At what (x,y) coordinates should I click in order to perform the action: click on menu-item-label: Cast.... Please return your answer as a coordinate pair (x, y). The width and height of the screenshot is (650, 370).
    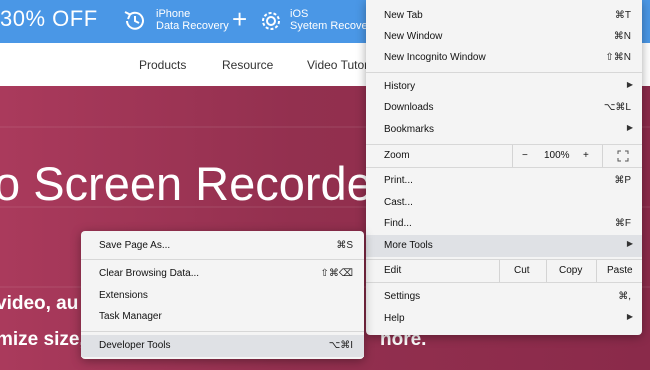
    Looking at the image, I should click on (398, 202).